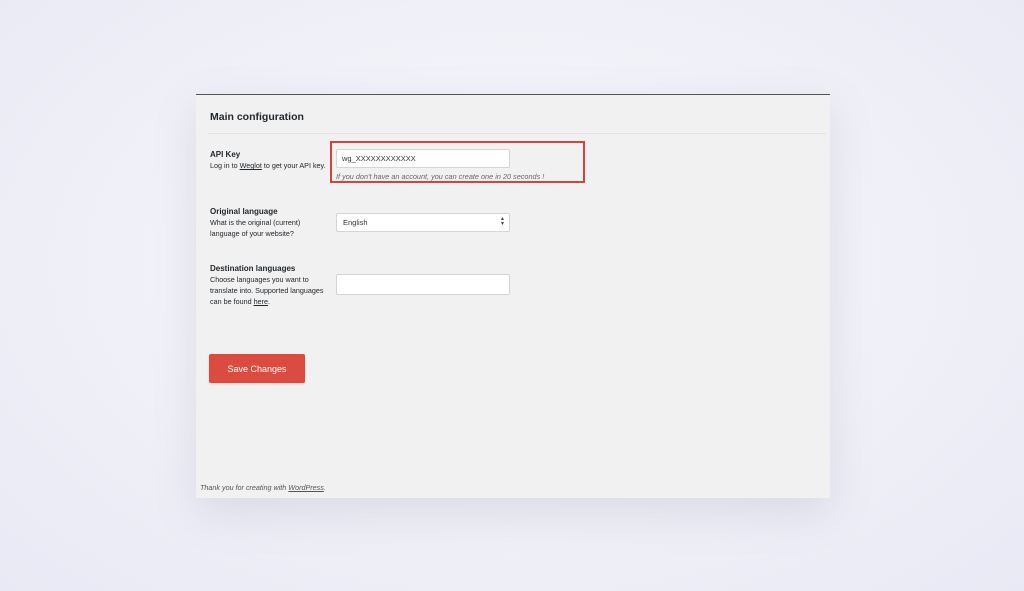 The width and height of the screenshot is (1024, 591). What do you see at coordinates (257, 368) in the screenshot?
I see `save-changes-button: Save Changes` at bounding box center [257, 368].